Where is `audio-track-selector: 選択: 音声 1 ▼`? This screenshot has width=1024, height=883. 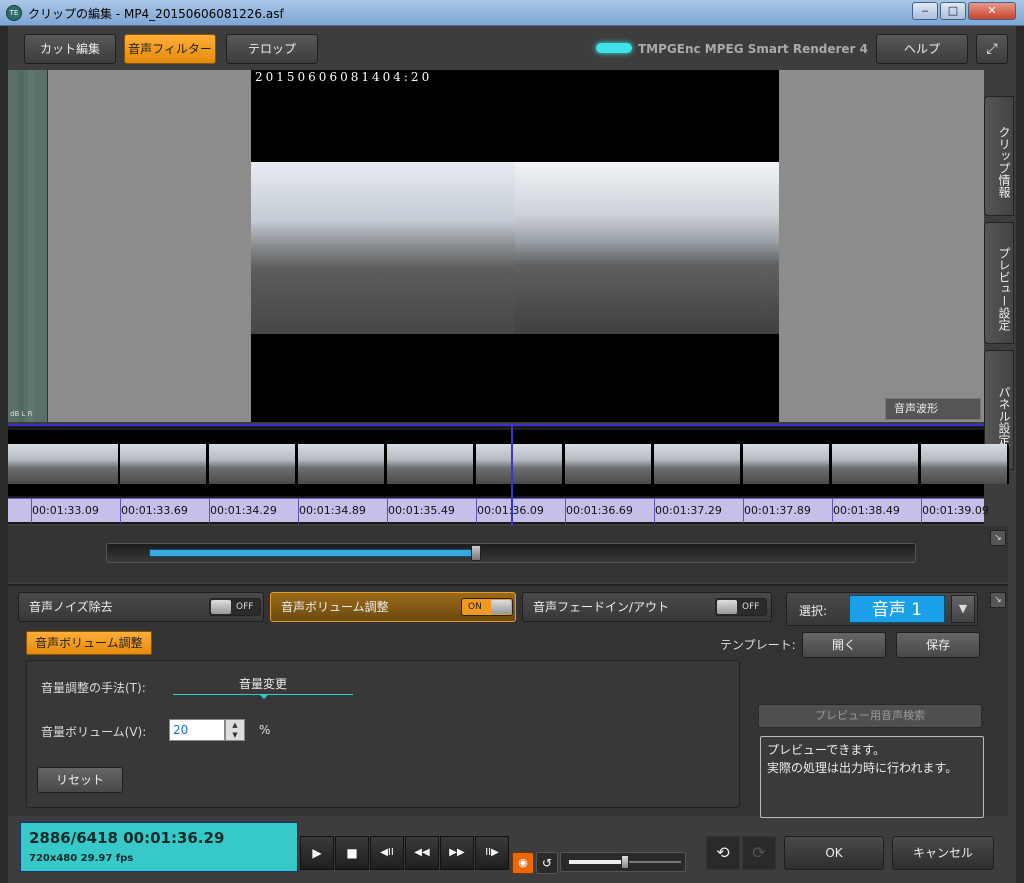 audio-track-selector: 選択: 音声 1 ▼ is located at coordinates (882, 609).